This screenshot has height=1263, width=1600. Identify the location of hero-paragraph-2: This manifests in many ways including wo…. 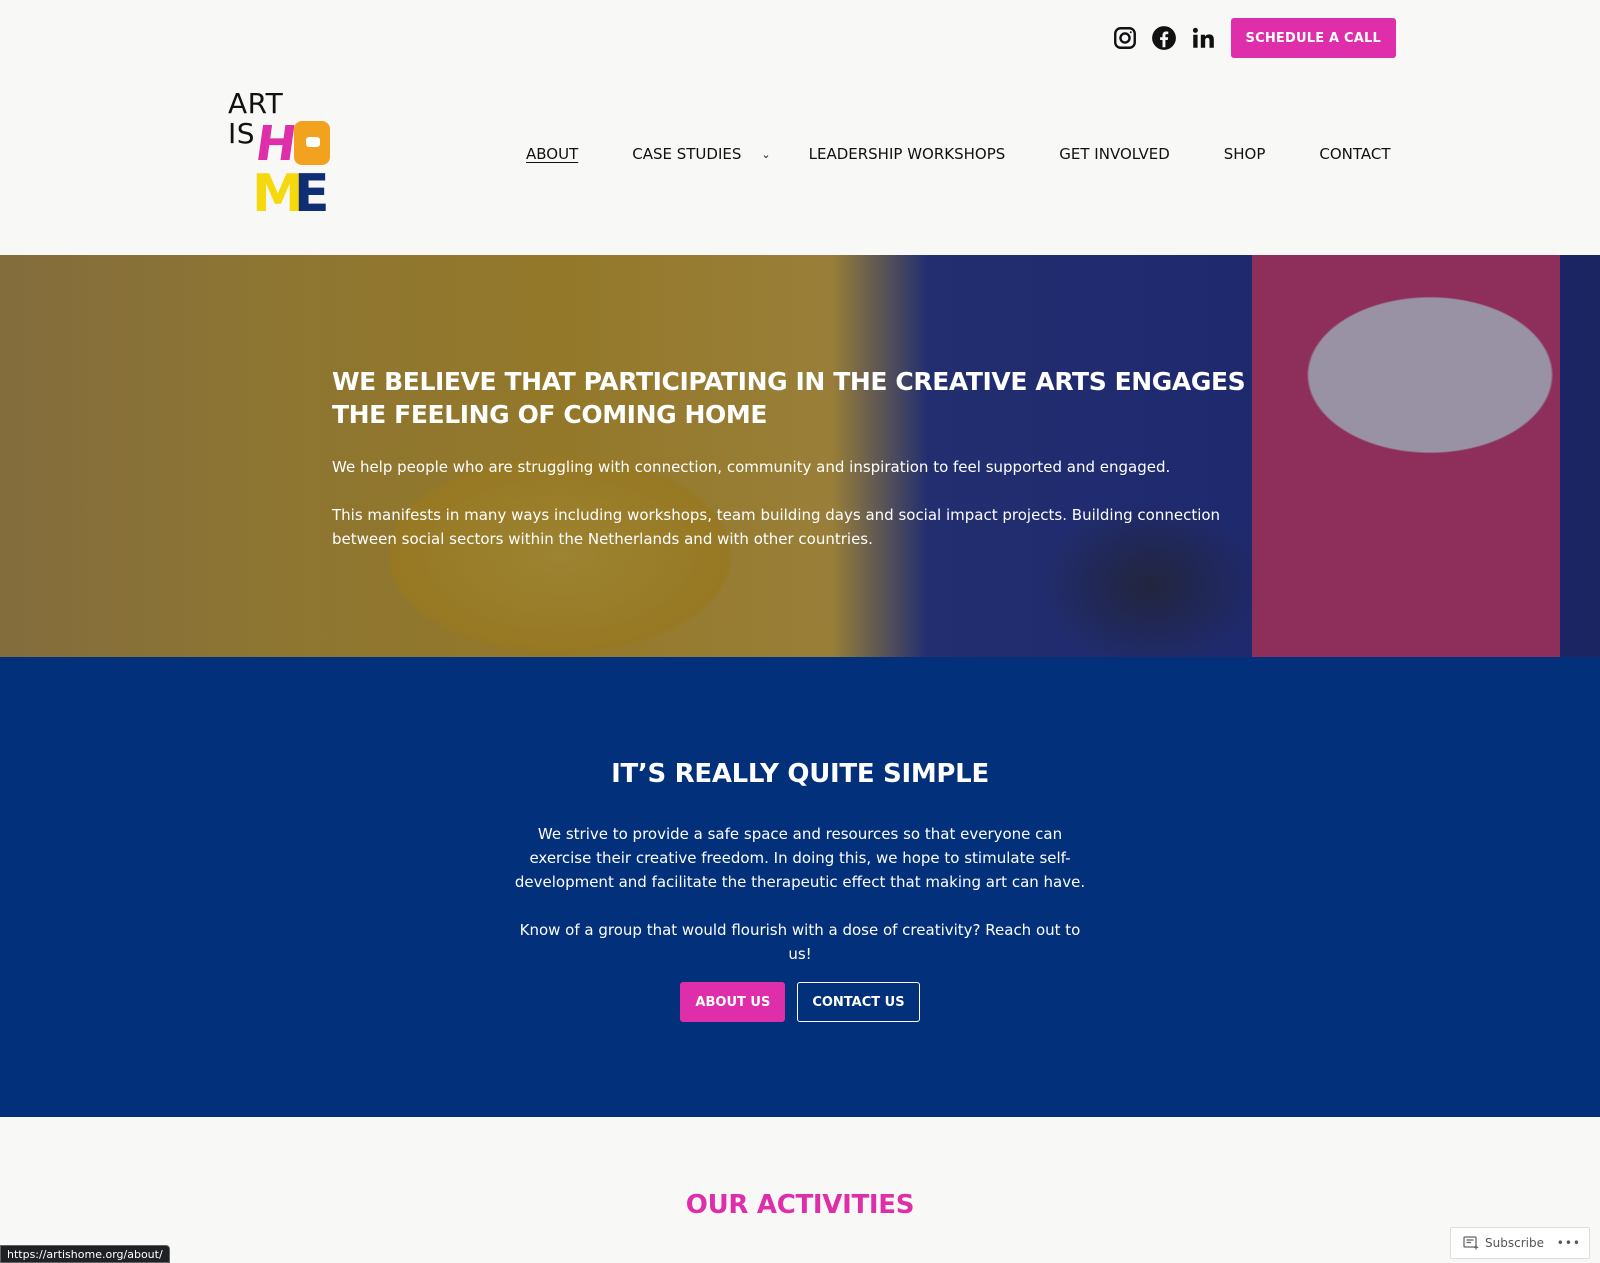
(776, 527).